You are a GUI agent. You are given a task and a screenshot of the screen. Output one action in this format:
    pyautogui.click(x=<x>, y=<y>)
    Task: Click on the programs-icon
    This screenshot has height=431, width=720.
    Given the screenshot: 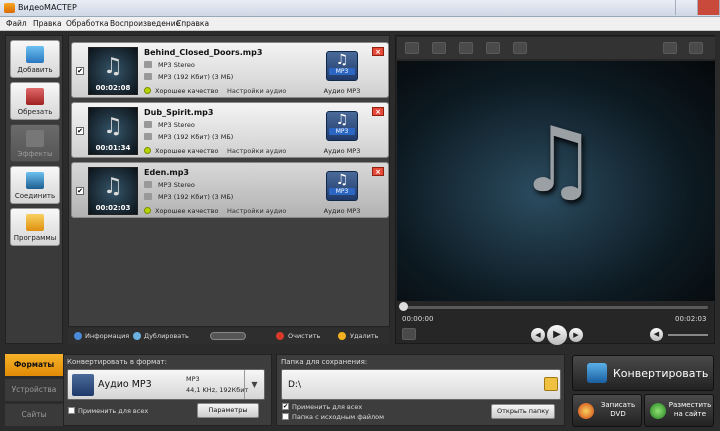 What is the action you would take?
    pyautogui.click(x=35, y=222)
    